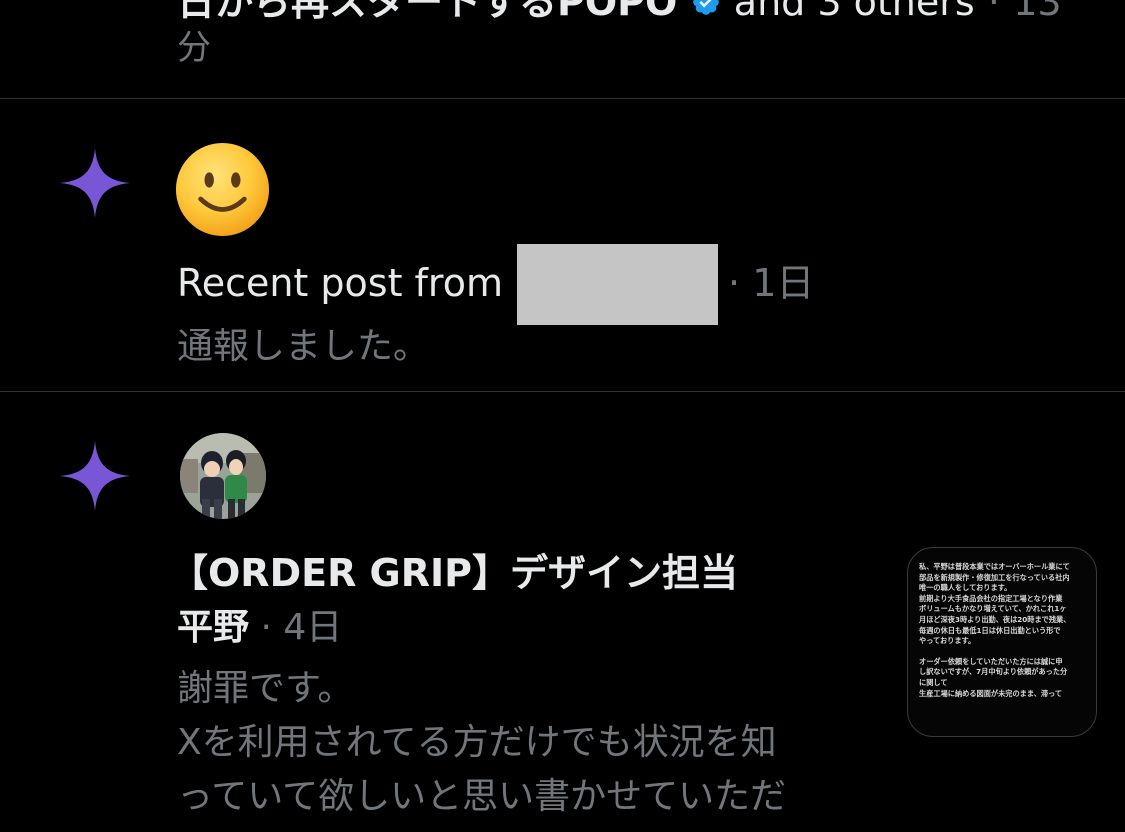 This screenshot has height=832, width=1125. Describe the element at coordinates (477, 742) in the screenshot. I see `post-body-line: Xを利用されてる方だけでも状況を知` at that location.